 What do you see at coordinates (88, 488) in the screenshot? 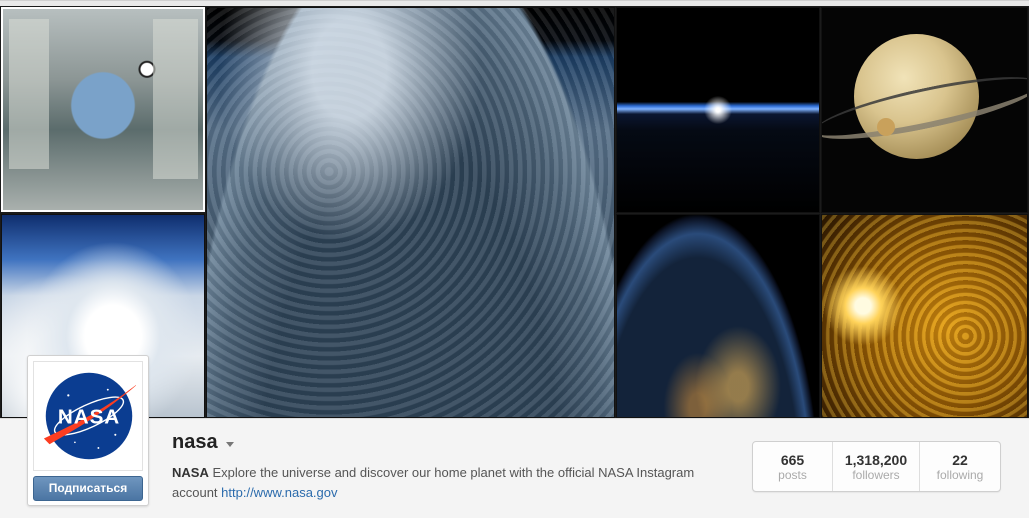
I see `follow-button: Подписаться` at bounding box center [88, 488].